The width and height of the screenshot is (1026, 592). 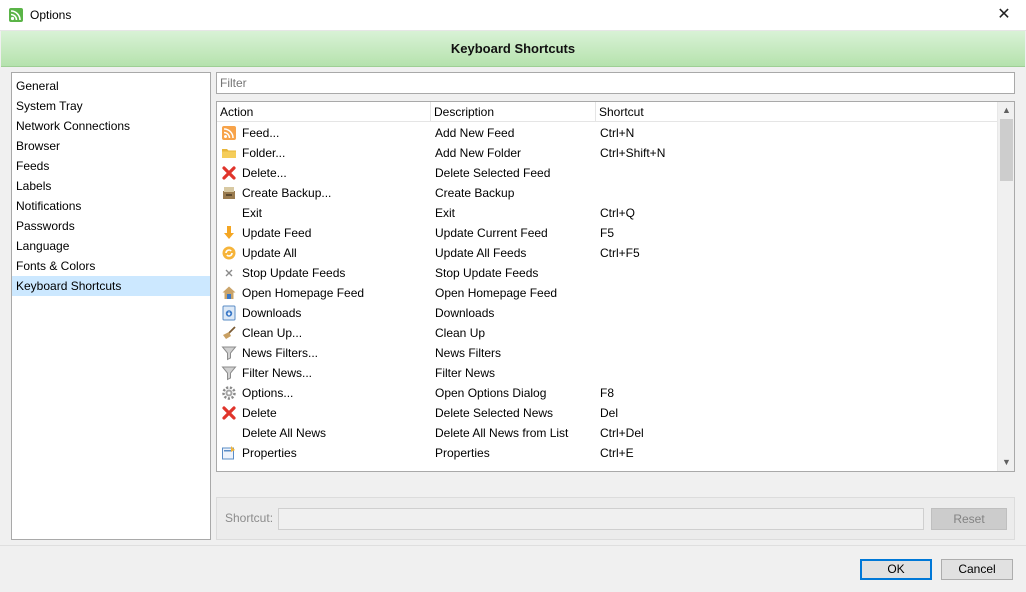 What do you see at coordinates (269, 453) in the screenshot?
I see `action-cell: Properties` at bounding box center [269, 453].